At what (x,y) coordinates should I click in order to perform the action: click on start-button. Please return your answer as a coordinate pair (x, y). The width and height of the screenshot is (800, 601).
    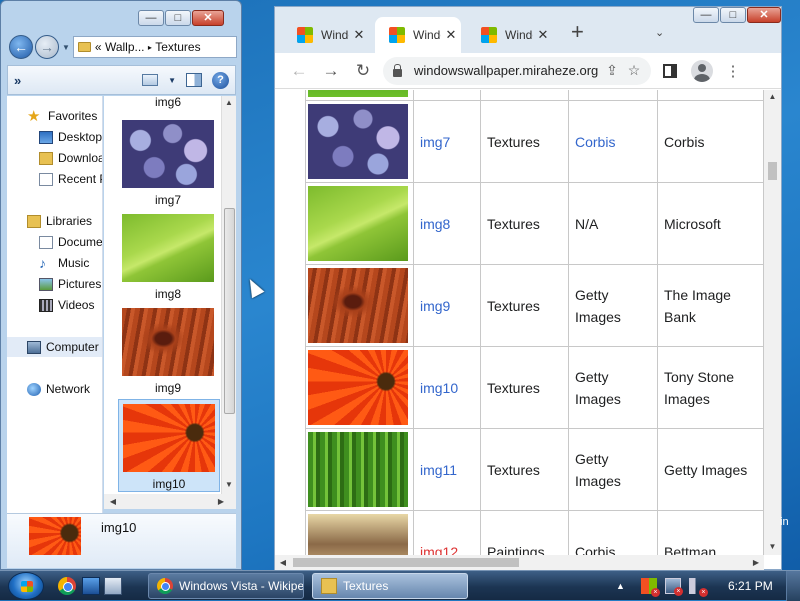
    Looking at the image, I should click on (26, 586).